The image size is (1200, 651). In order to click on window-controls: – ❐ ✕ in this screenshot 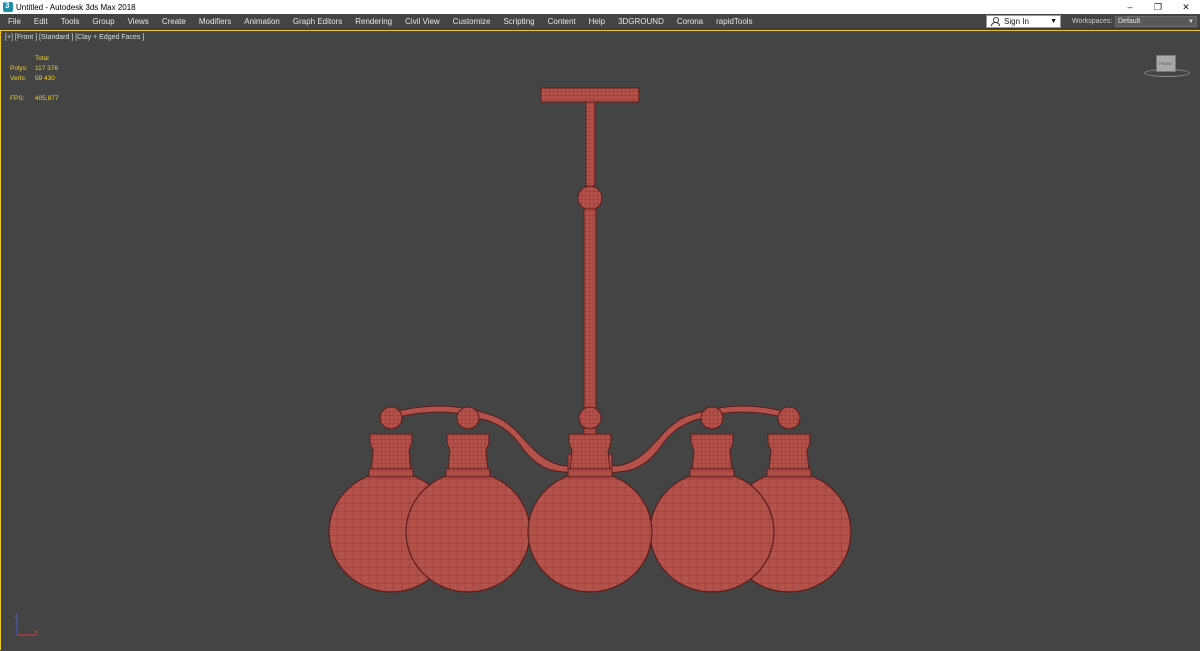, I will do `click(1158, 7)`.